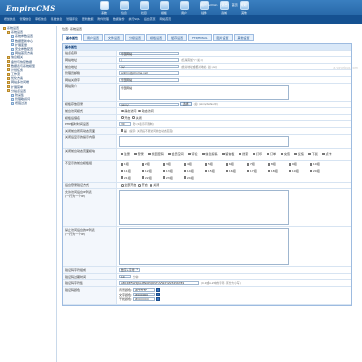 The width and height of the screenshot is (362, 362). I want to click on color-input: #000000, so click(144, 294).